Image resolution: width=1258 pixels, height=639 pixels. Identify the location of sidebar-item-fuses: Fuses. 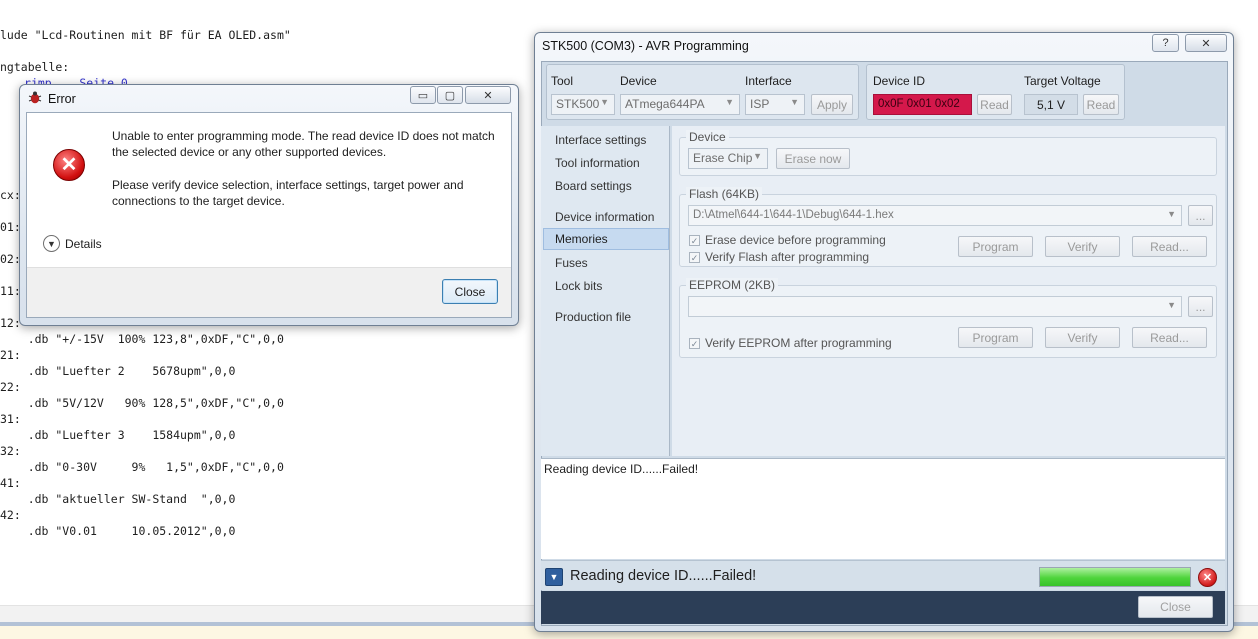
(571, 263).